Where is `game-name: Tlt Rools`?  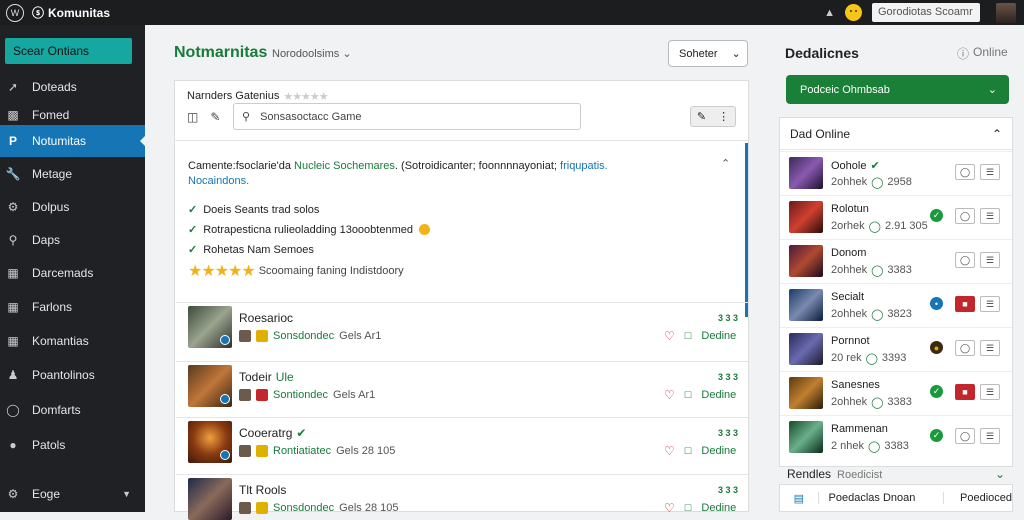 game-name: Tlt Rools is located at coordinates (262, 490).